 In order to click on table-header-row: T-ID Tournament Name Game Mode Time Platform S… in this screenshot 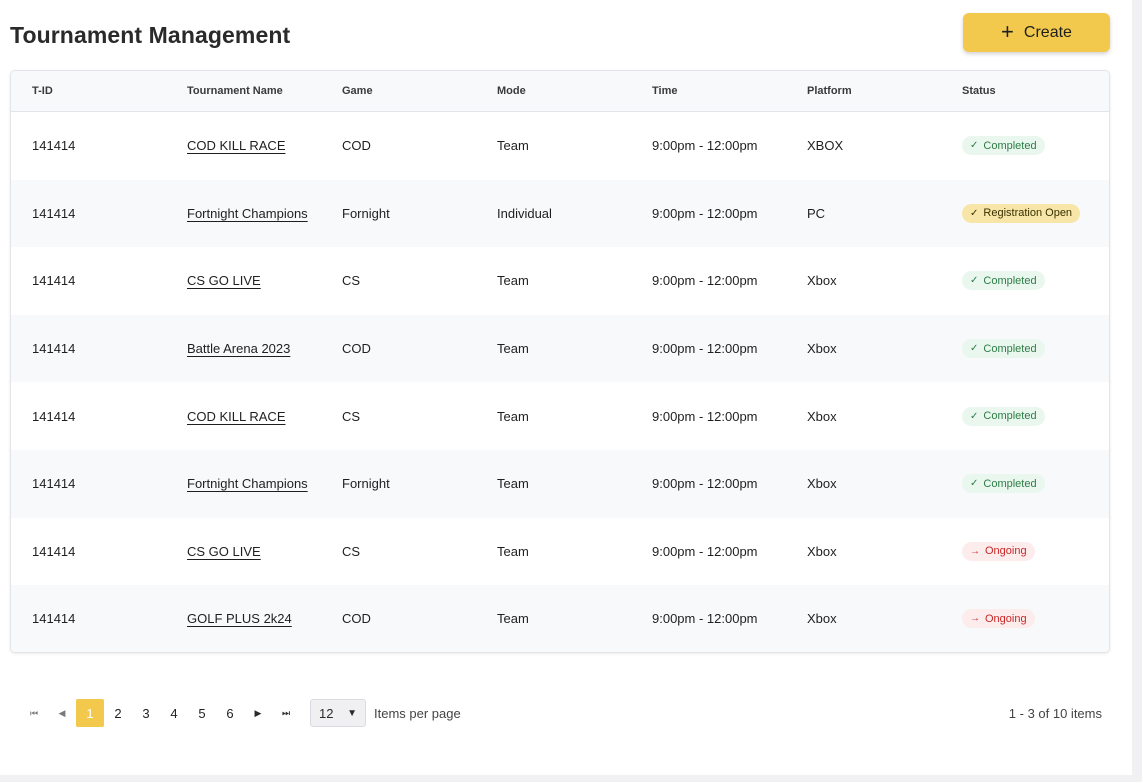, I will do `click(560, 91)`.